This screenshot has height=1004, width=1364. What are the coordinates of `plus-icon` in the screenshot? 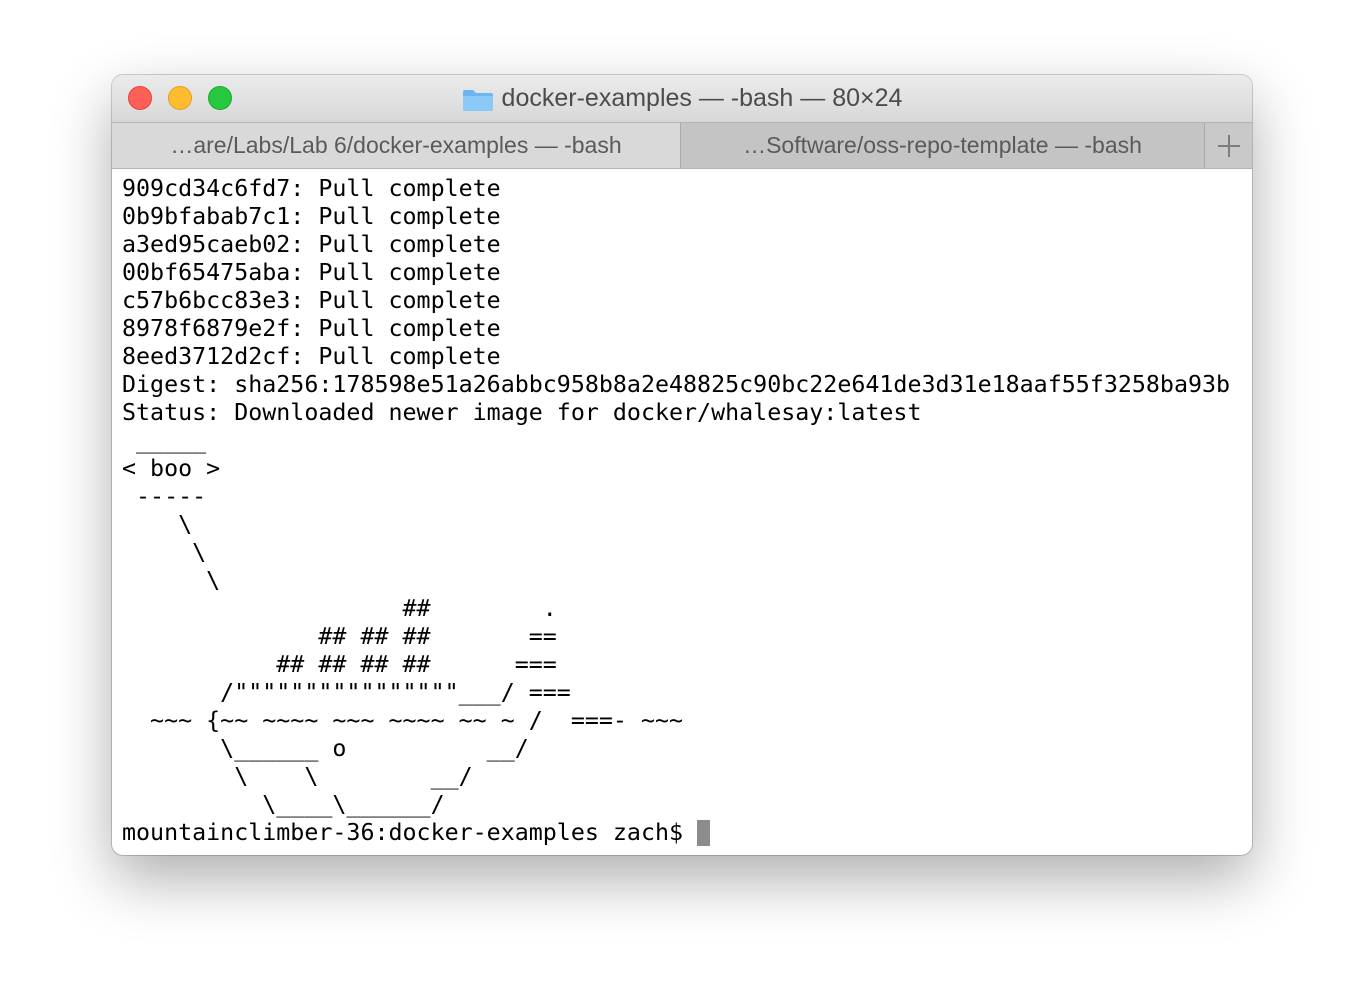 It's located at (1228, 145).